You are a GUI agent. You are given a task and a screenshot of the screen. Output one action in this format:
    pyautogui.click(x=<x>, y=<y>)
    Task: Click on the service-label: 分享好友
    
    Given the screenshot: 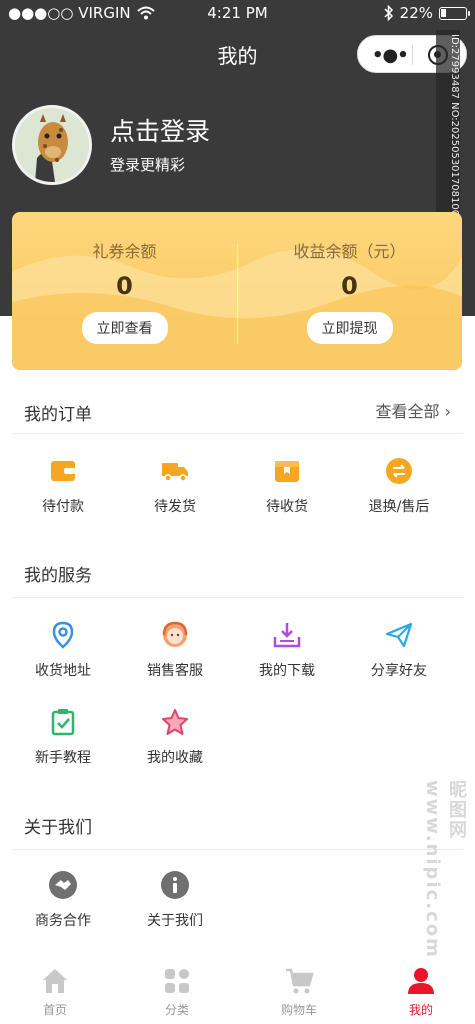 What is the action you would take?
    pyautogui.click(x=399, y=671)
    